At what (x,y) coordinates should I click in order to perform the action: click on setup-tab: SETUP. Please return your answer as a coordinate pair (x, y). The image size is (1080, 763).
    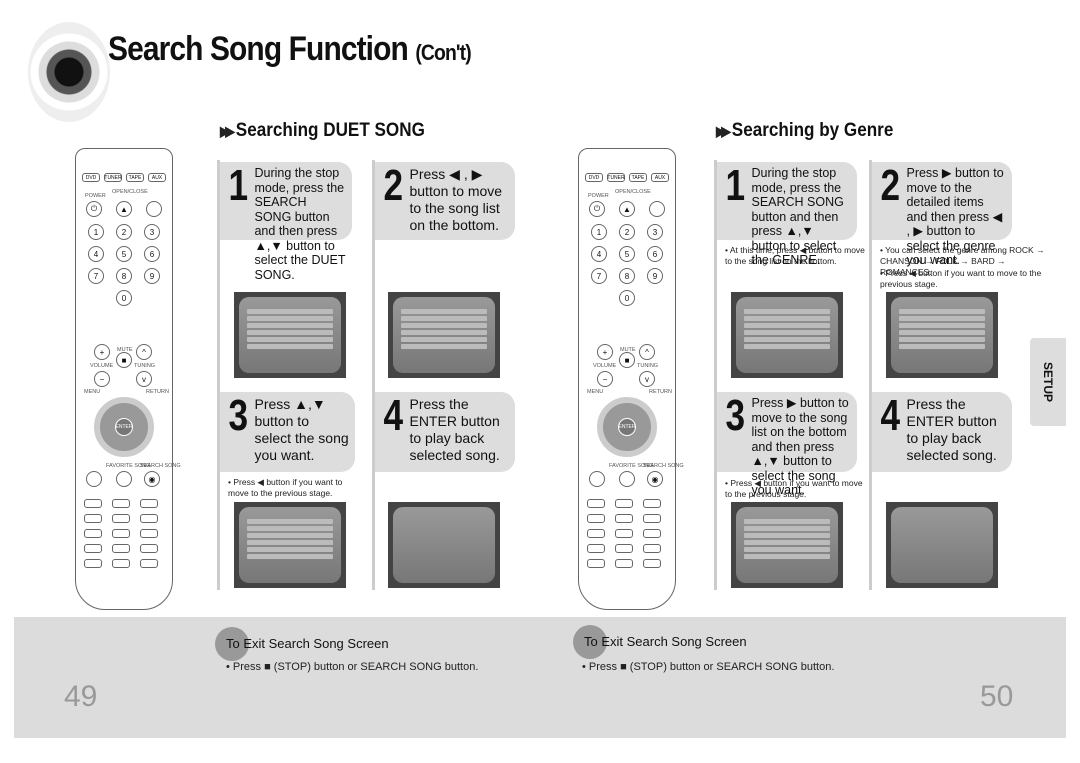
    Looking at the image, I should click on (1048, 382).